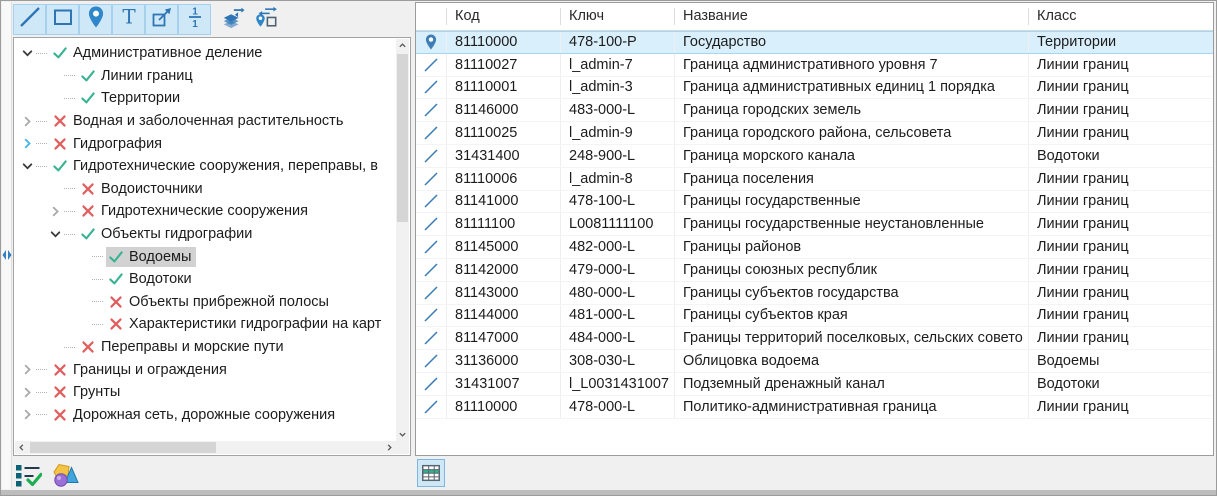 The width and height of the screenshot is (1217, 496). I want to click on tree-item-target: Границы и ограждения, so click(141, 370).